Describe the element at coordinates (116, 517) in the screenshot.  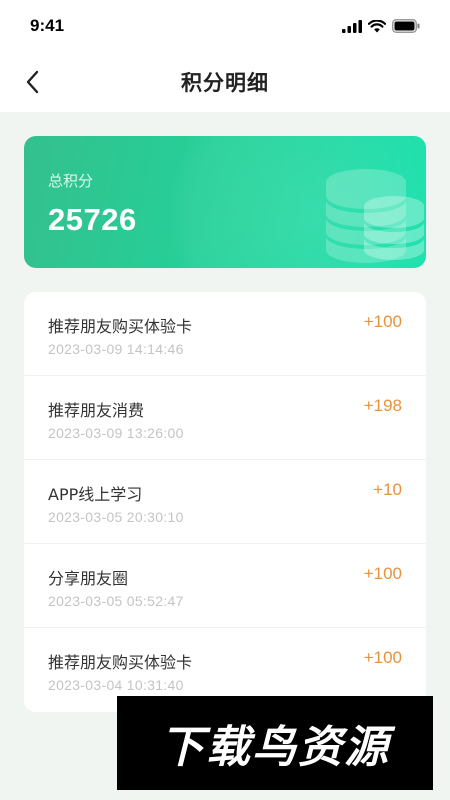
I see `record-time: 2023-03-05 20:30:10` at that location.